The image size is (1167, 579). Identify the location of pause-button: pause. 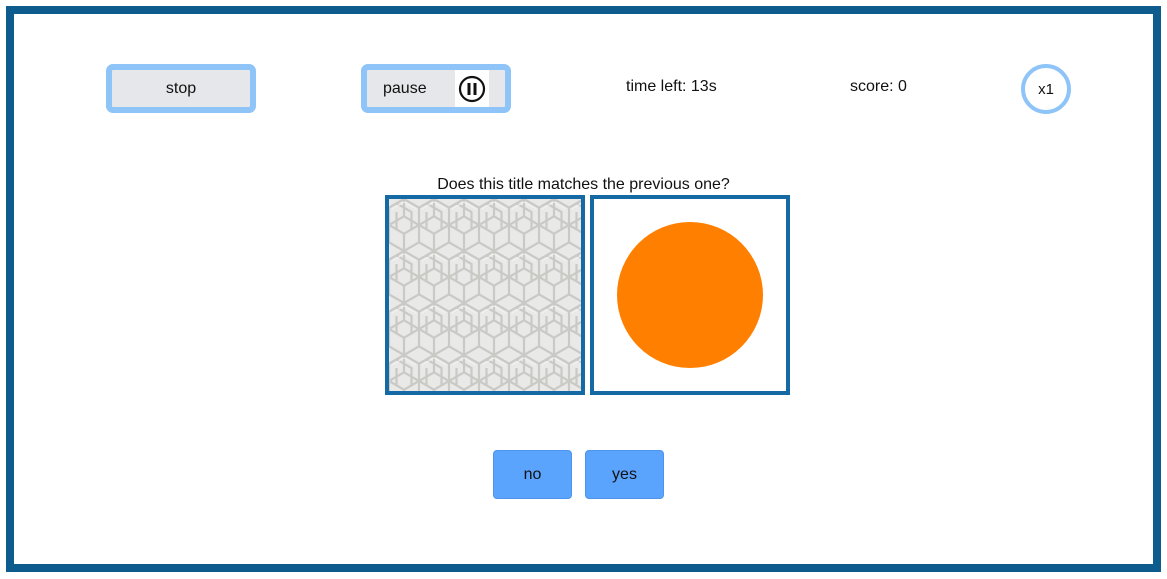
(436, 88).